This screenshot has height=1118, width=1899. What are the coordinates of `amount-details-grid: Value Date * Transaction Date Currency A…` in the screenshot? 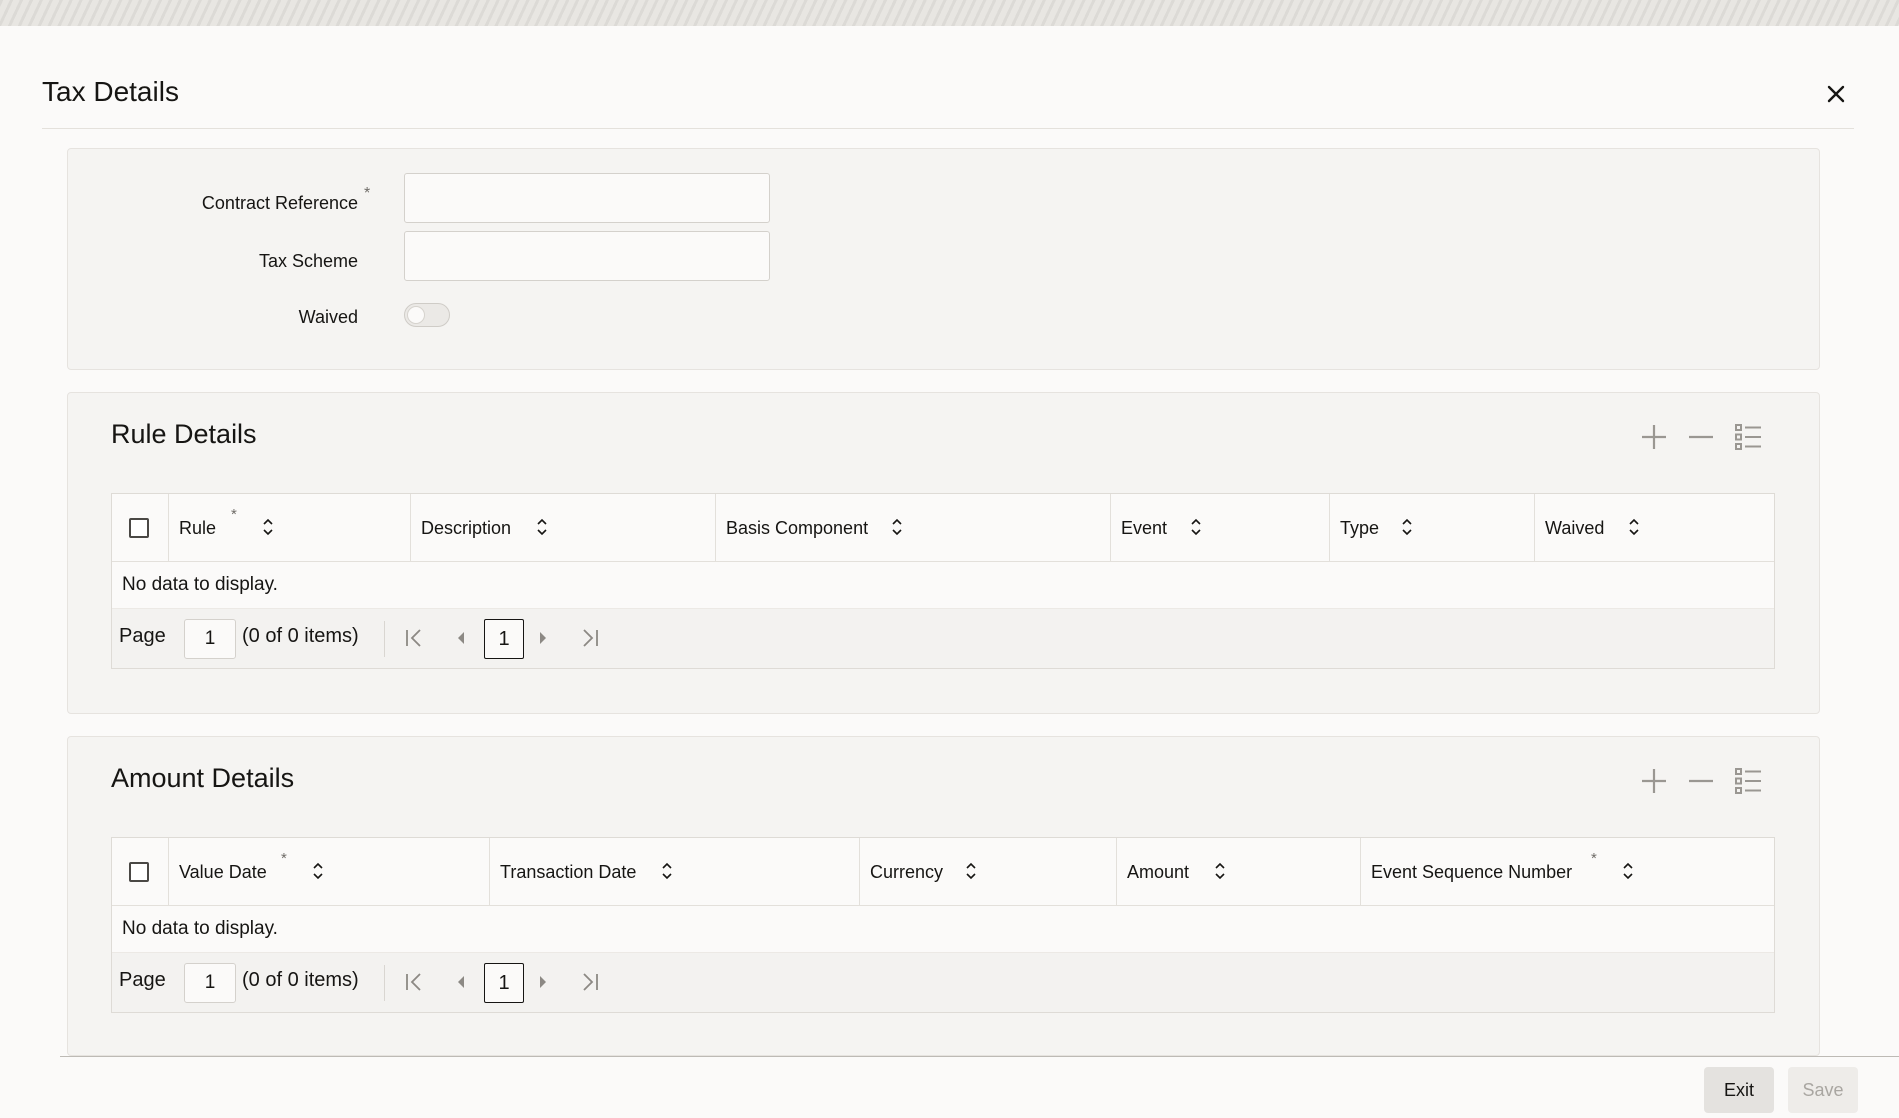 It's located at (943, 925).